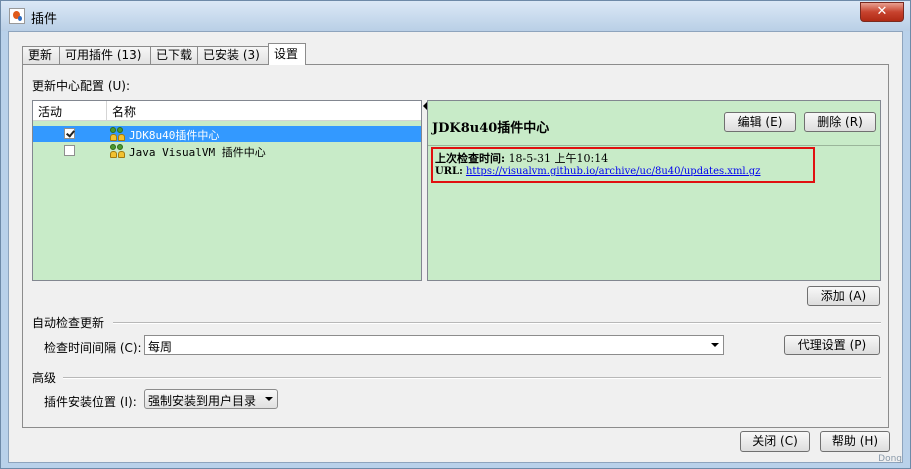 Image resolution: width=911 pixels, height=469 pixels. Describe the element at coordinates (455, 16) in the screenshot. I see `title-bar: 插件 ✕` at that location.